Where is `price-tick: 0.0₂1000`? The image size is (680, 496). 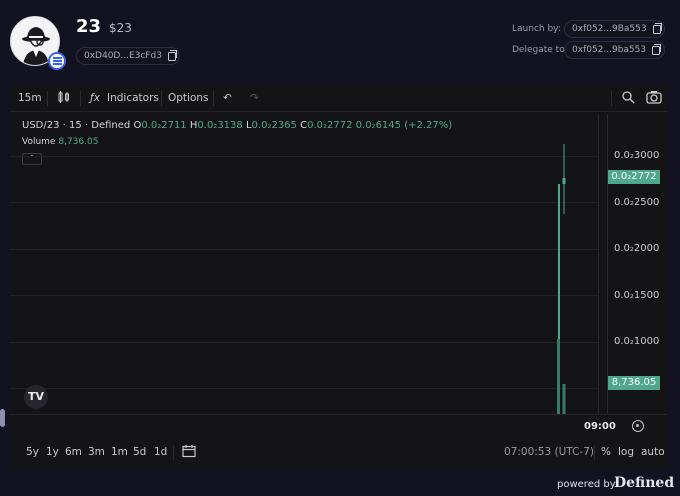
price-tick: 0.0₂1000 is located at coordinates (637, 341).